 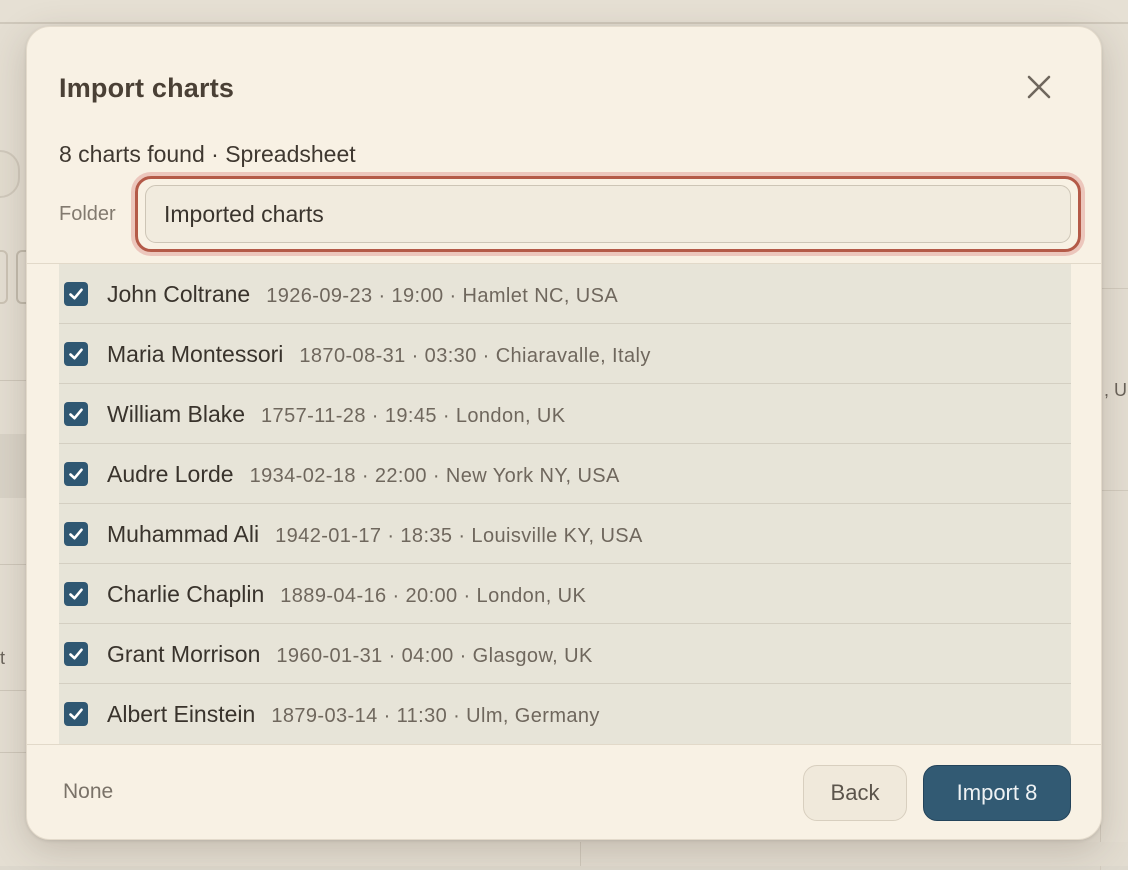 What do you see at coordinates (4, 277) in the screenshot?
I see `background-control` at bounding box center [4, 277].